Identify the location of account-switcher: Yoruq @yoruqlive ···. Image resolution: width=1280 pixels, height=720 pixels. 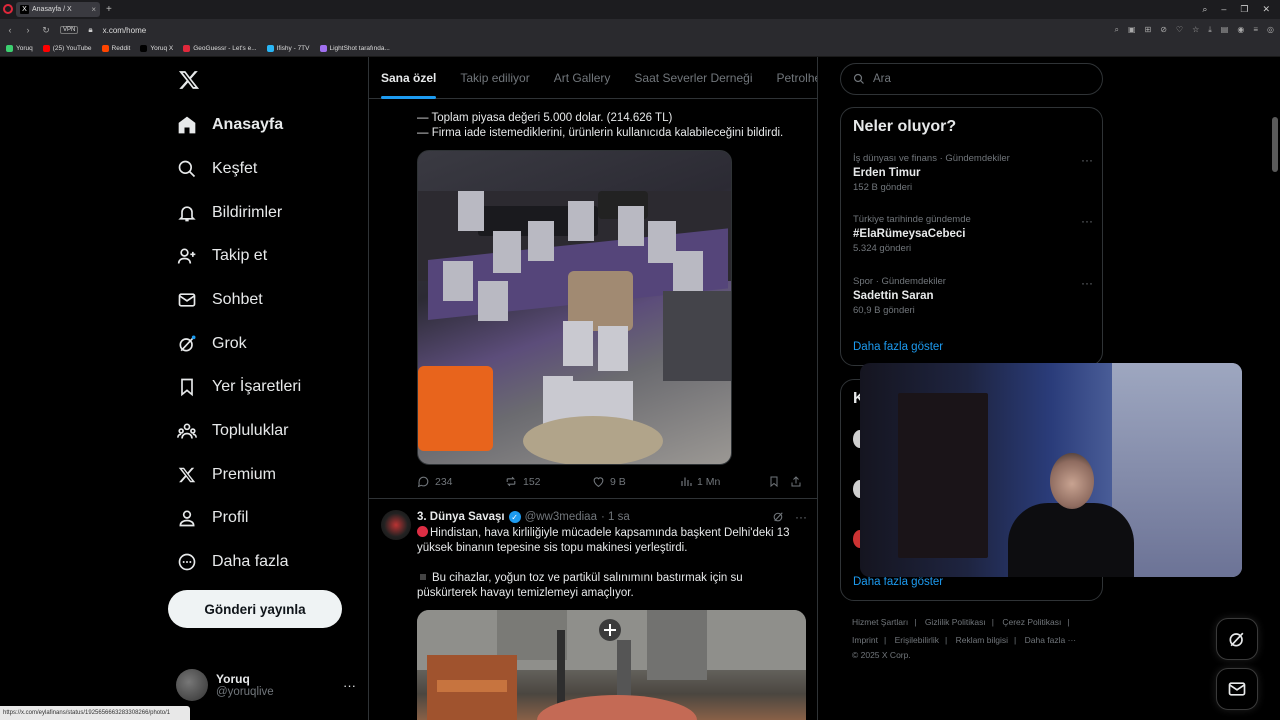
(266, 685).